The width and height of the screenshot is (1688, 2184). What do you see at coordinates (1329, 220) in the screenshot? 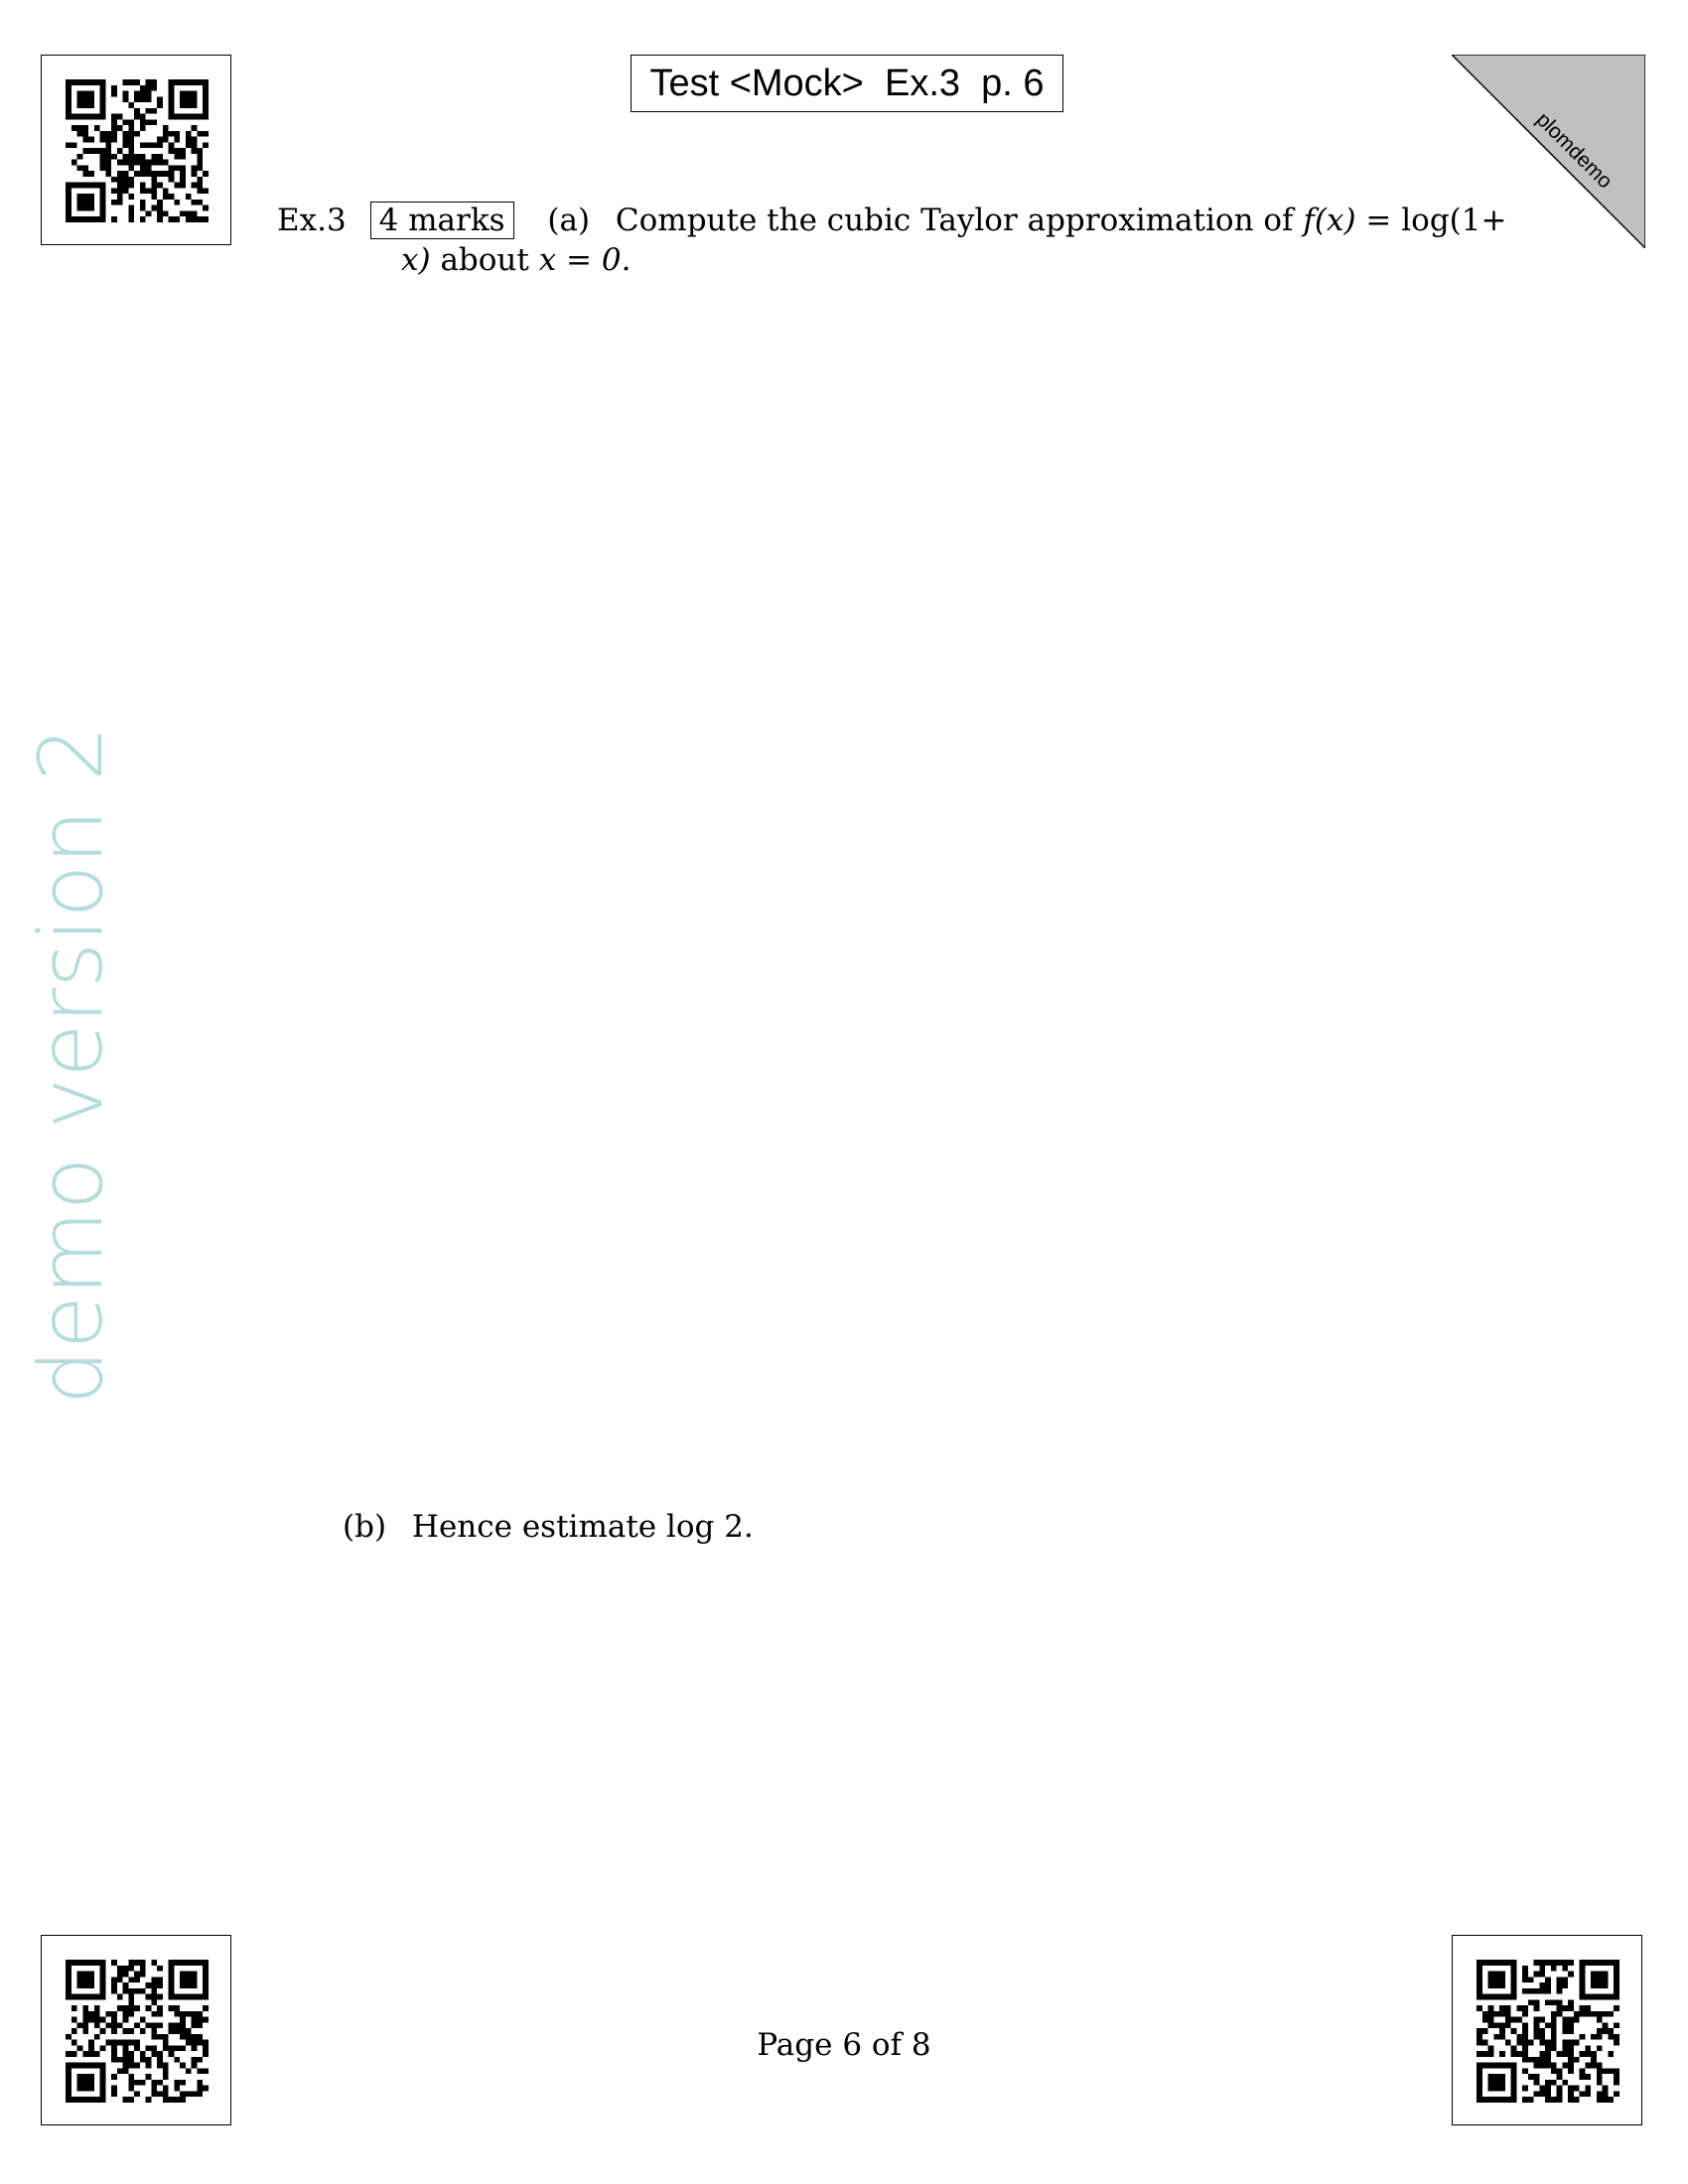
I see `part-a-fx: f(x)` at bounding box center [1329, 220].